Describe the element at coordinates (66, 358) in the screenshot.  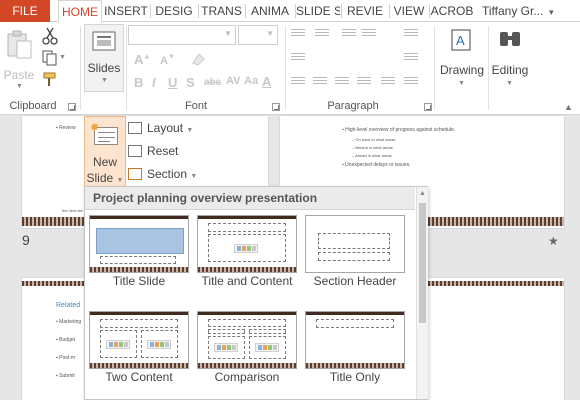
I see `slide-bullet: ▪ Post-m` at that location.